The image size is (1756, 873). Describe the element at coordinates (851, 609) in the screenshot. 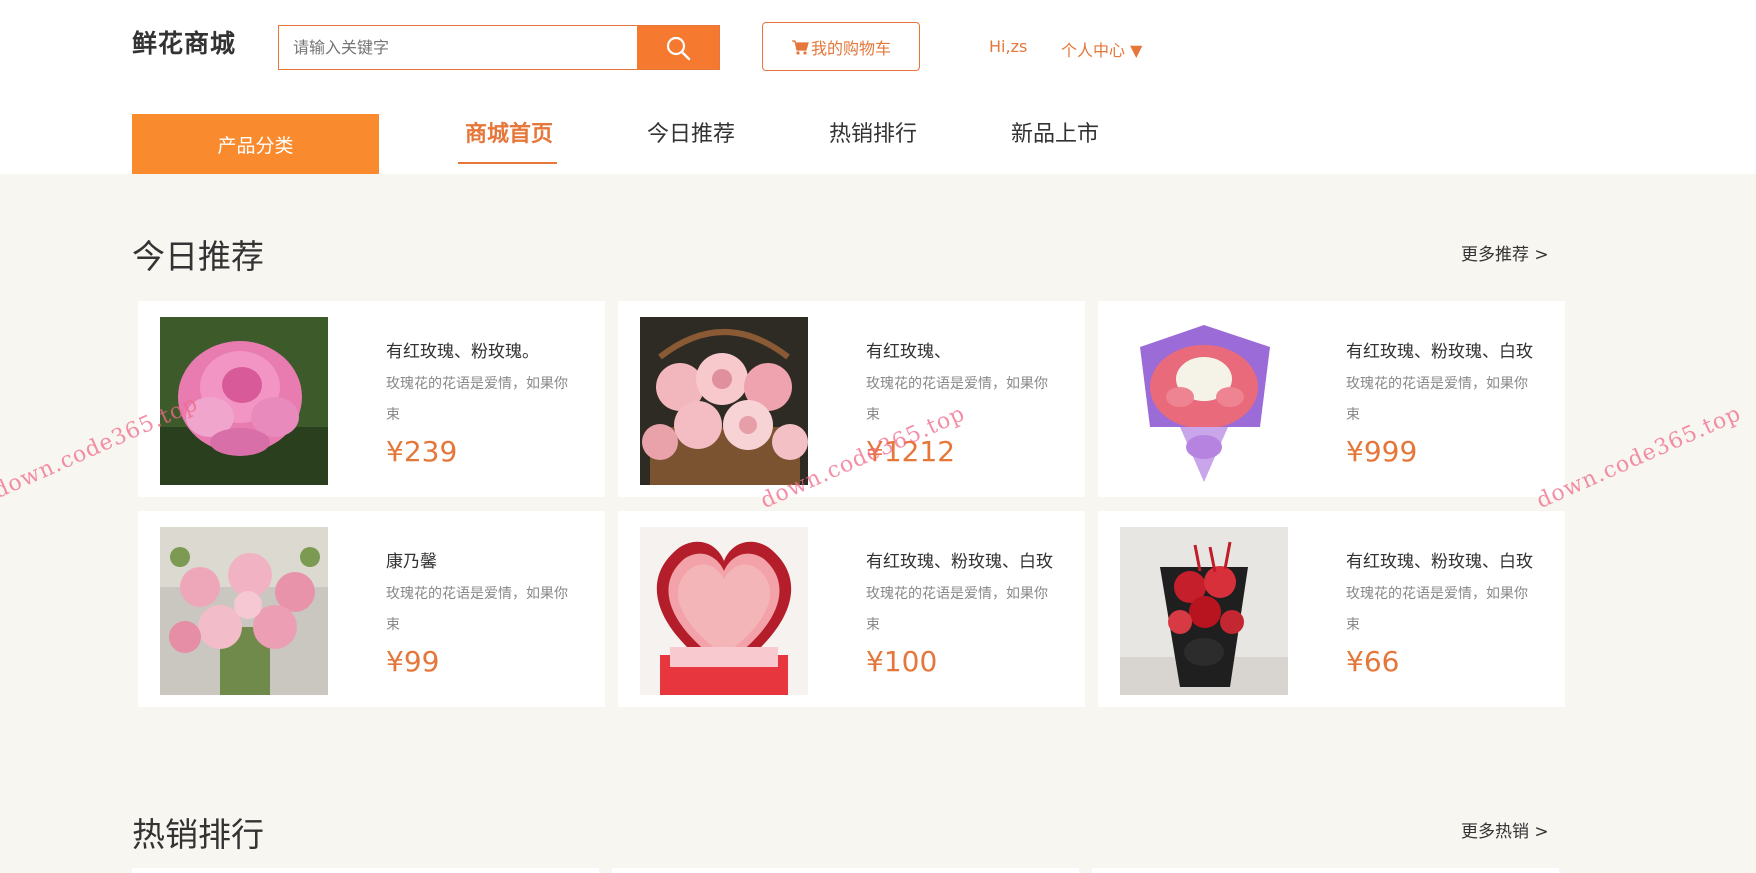

I see `product-card: 有红玫瑰、粉玫瑰、白玫 玫瑰花的花语是爱情，如果你束 ¥100` at that location.